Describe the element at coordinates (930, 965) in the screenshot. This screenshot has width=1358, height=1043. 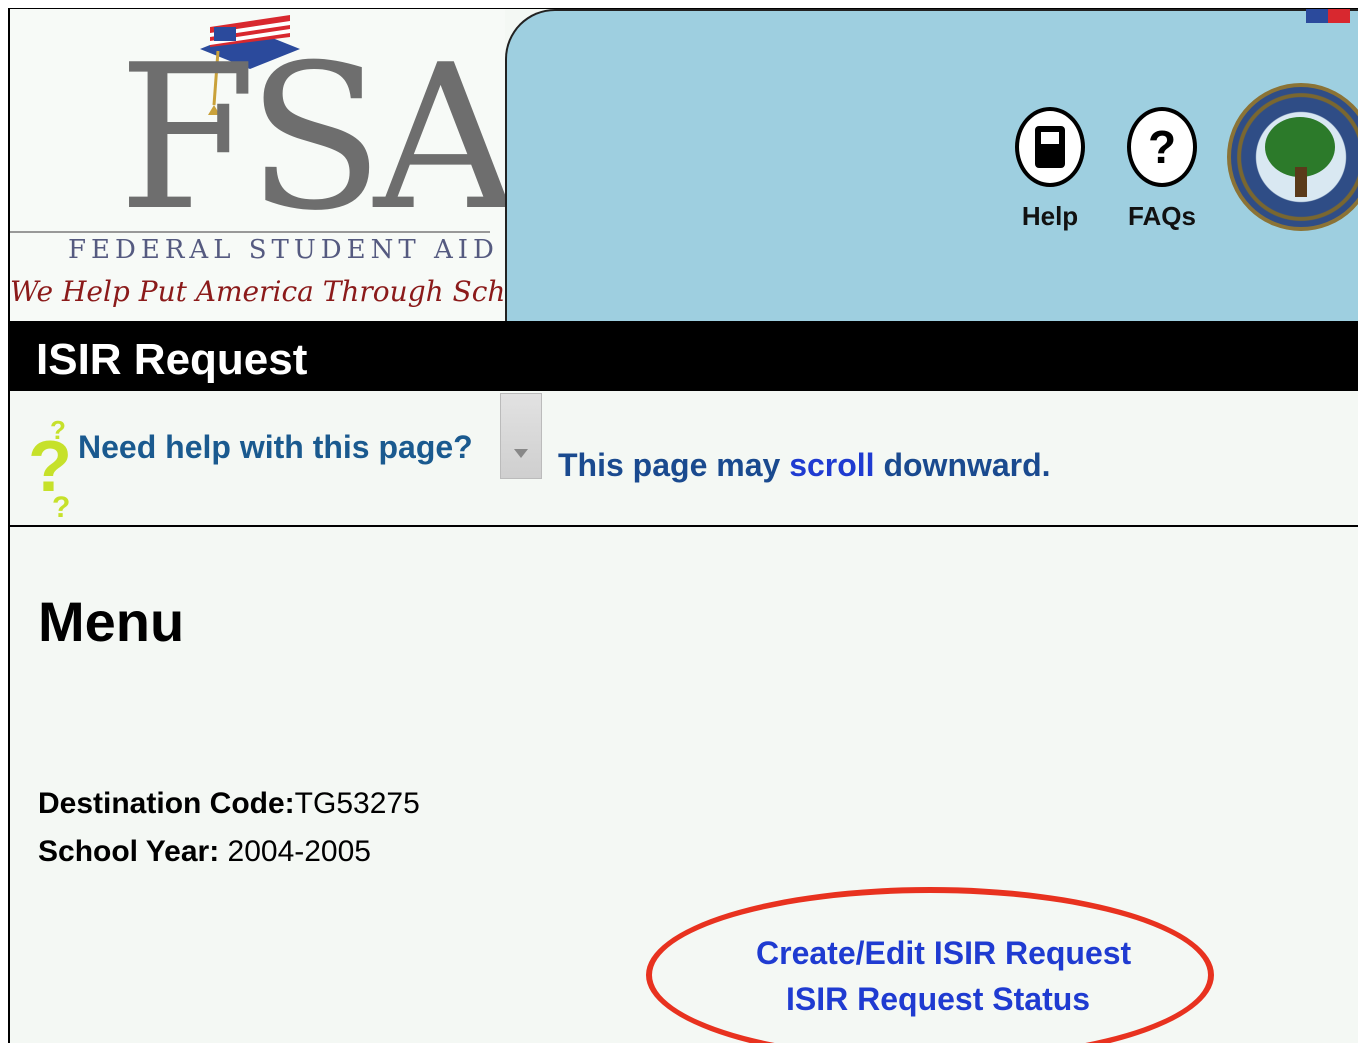
I see `highlight-oval` at that location.